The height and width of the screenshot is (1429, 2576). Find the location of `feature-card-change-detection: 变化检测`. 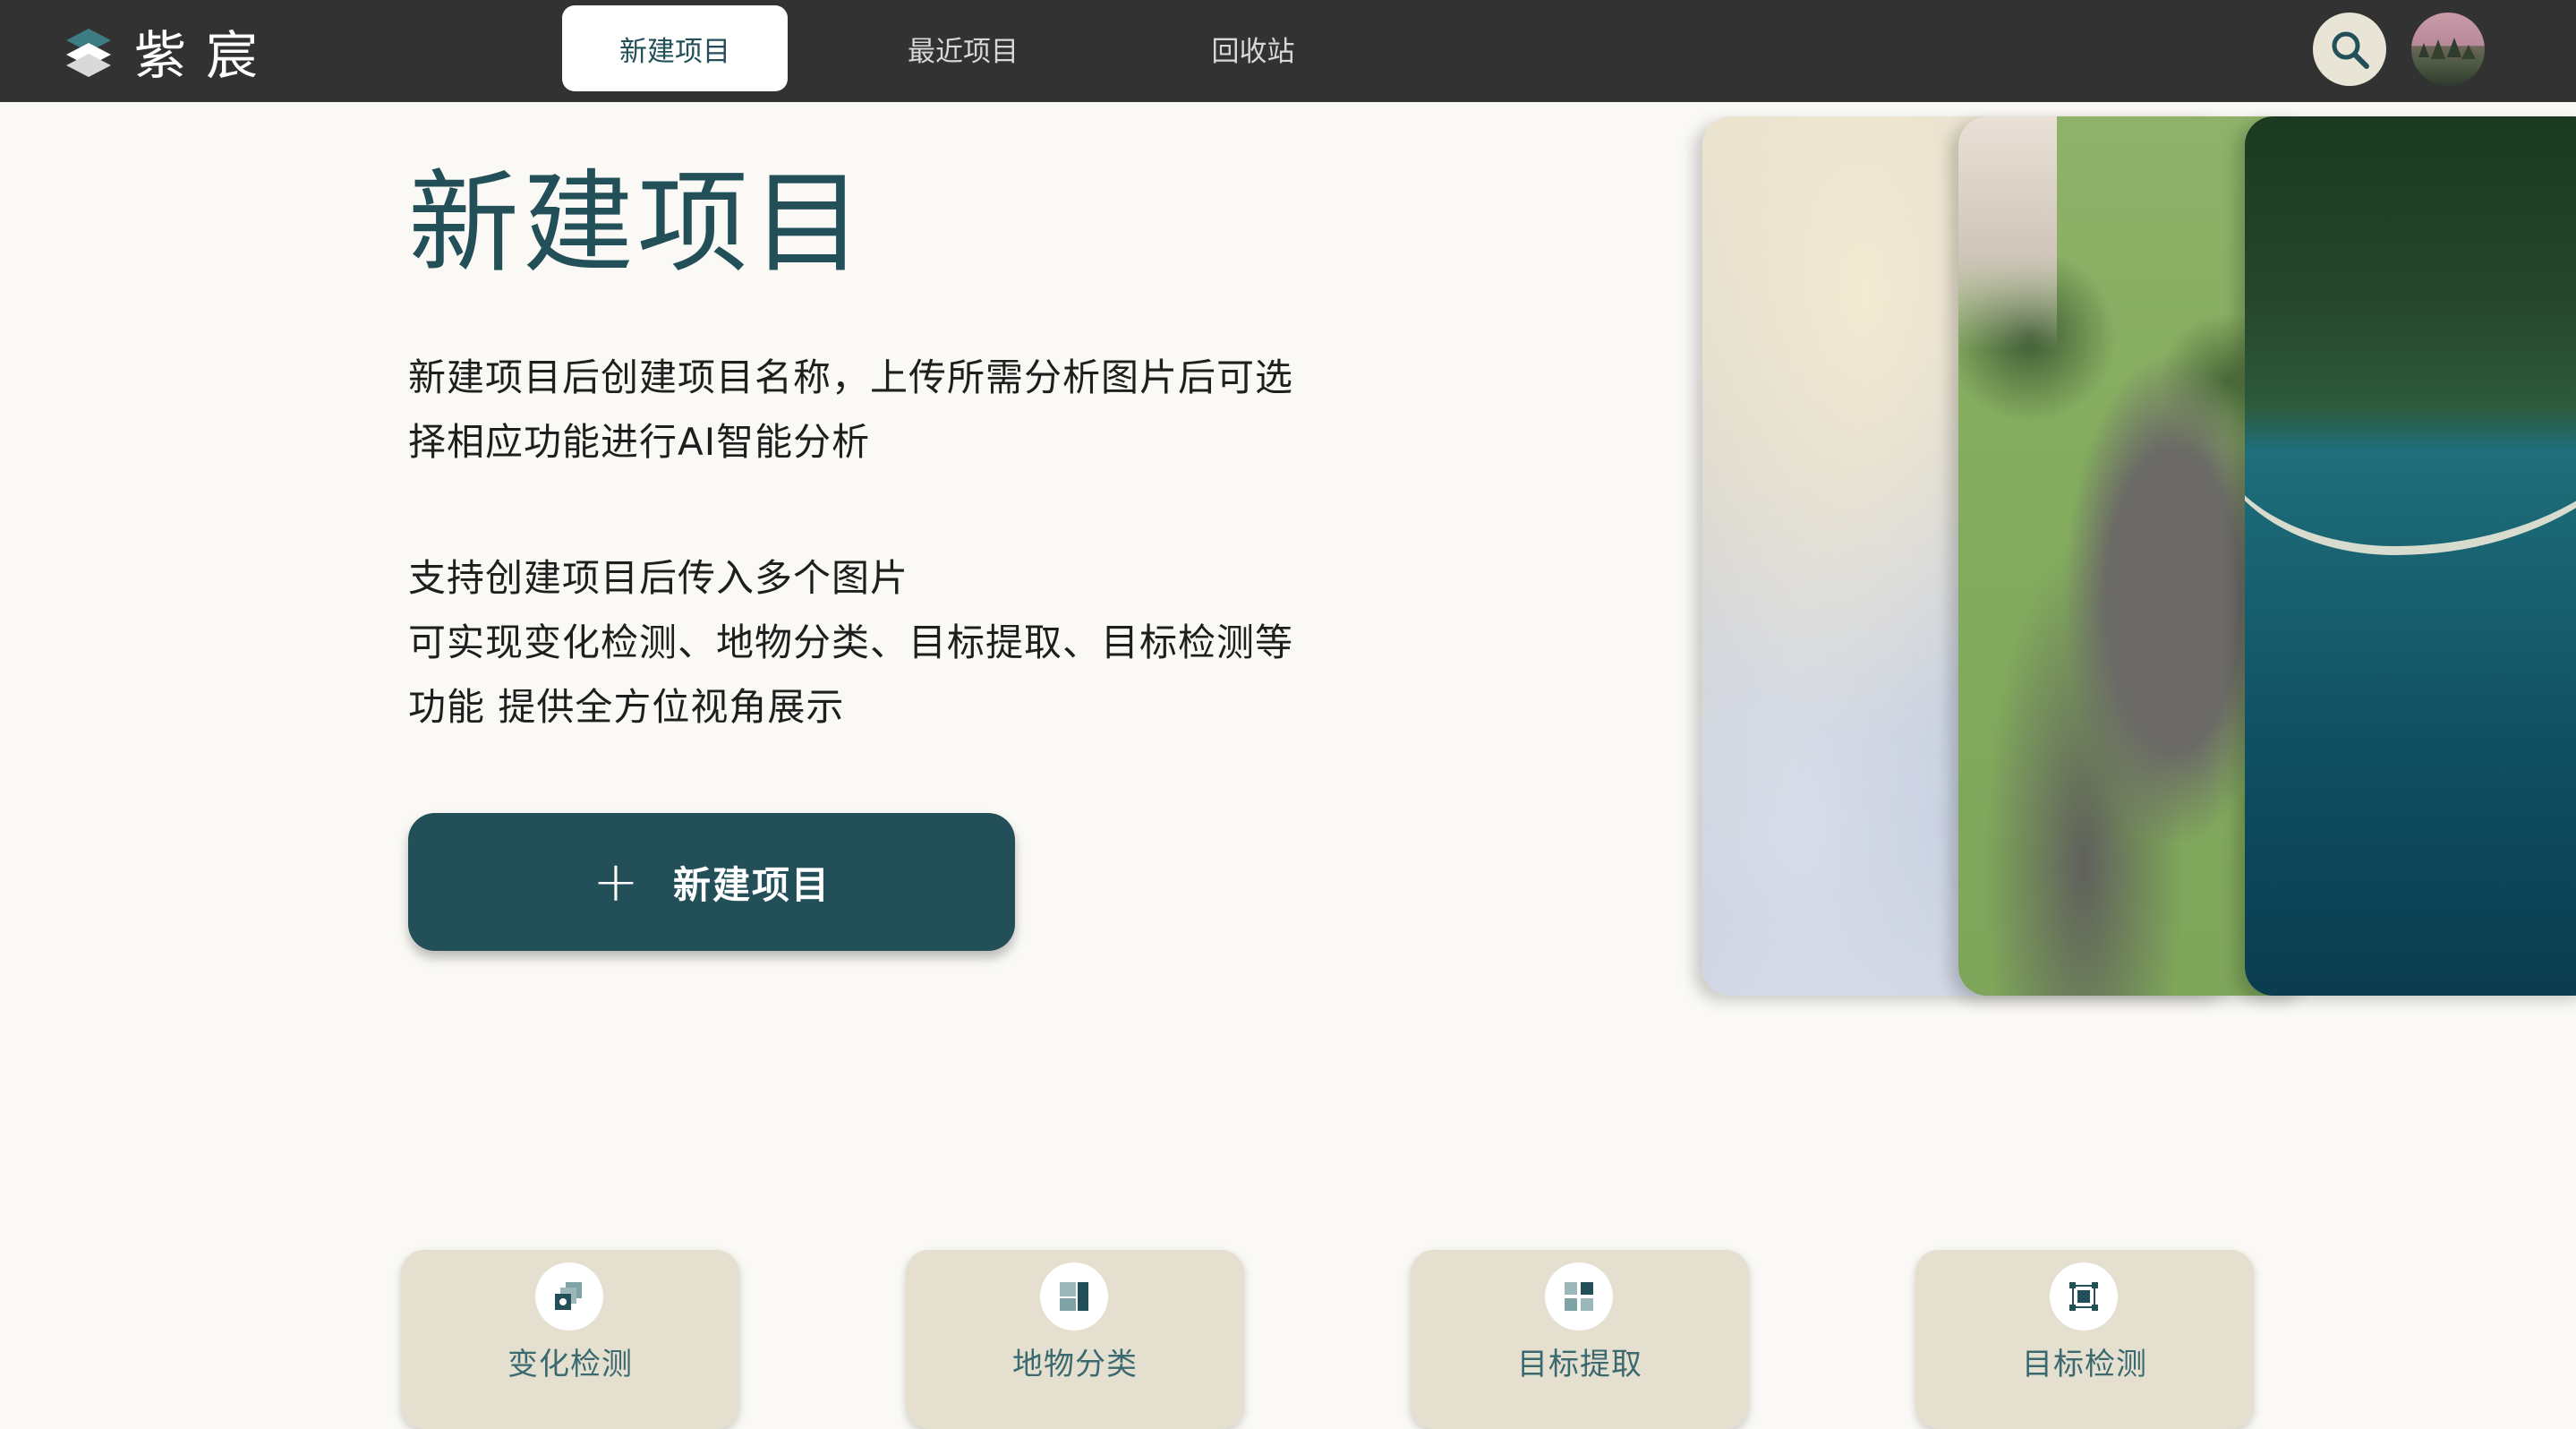

feature-card-change-detection: 变化检测 is located at coordinates (570, 1339).